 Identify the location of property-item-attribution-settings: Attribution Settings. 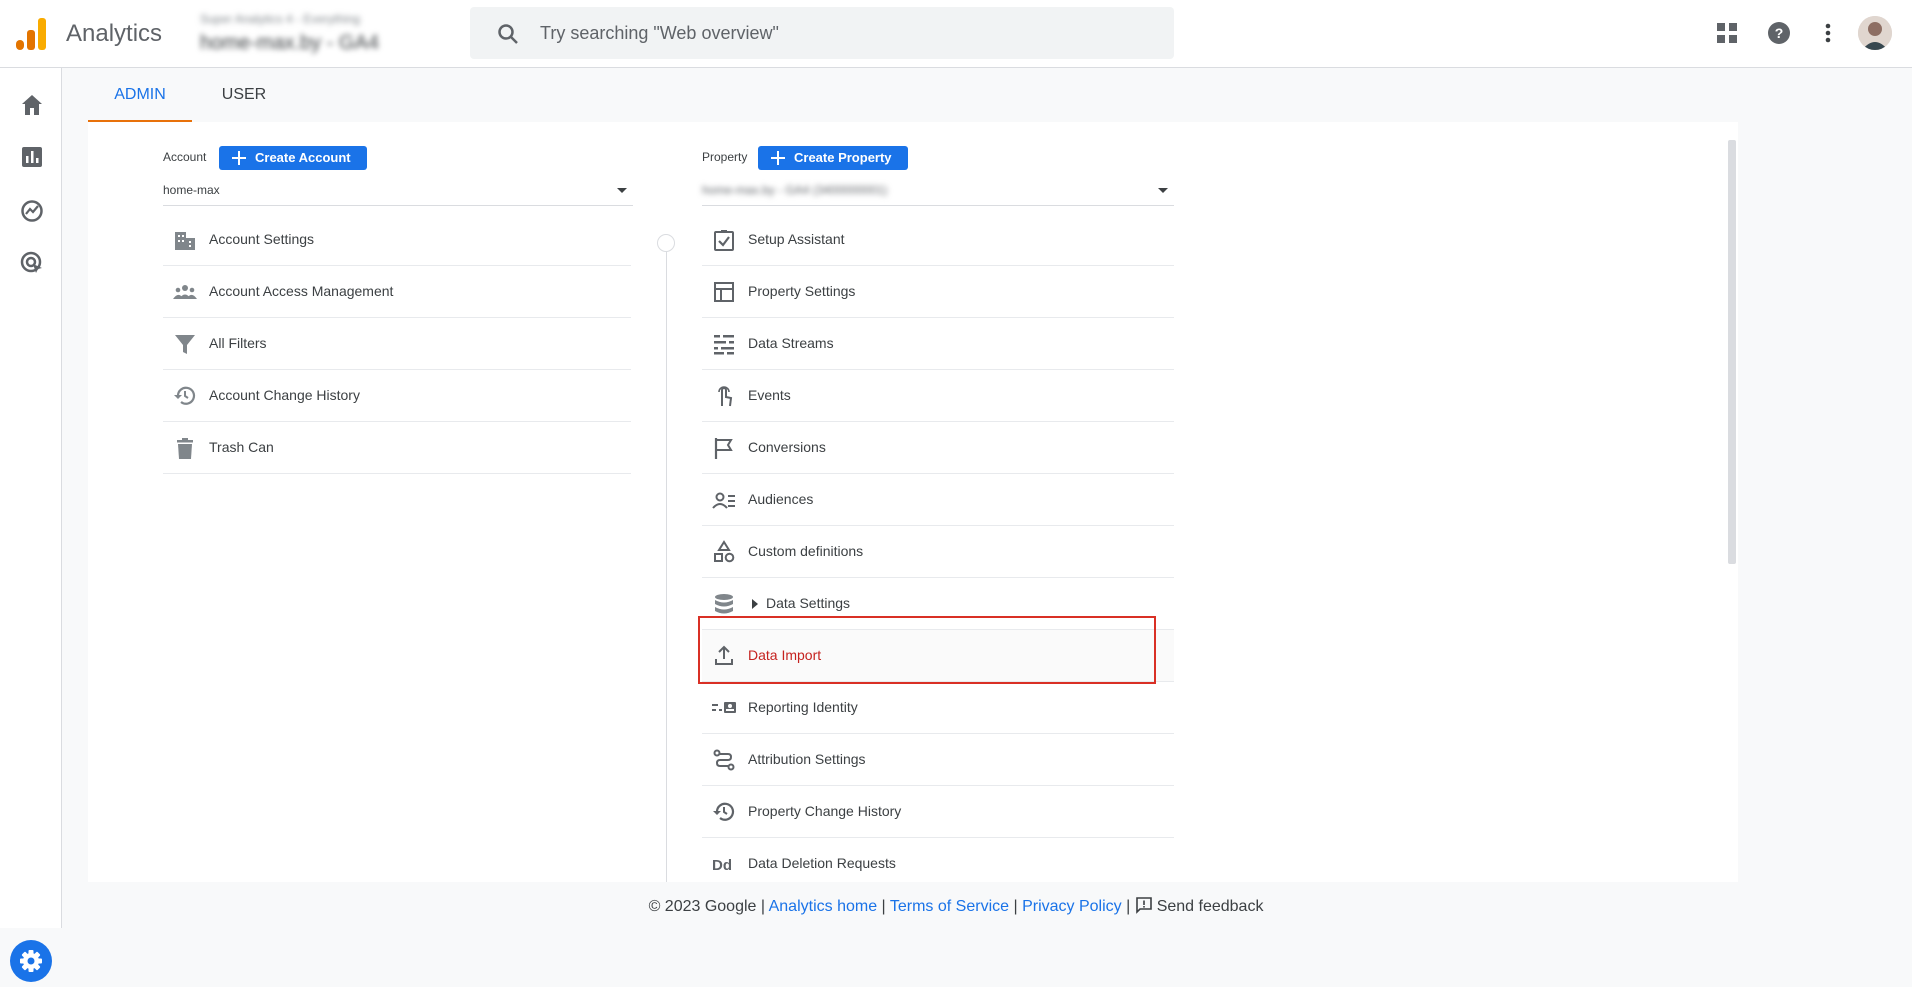
(938, 760).